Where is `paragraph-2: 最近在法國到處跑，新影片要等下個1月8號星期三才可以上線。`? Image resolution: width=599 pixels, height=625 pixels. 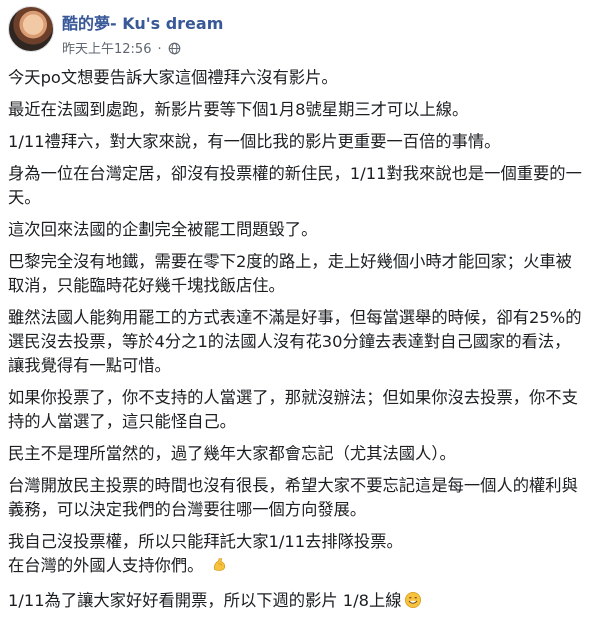
paragraph-2: 最近在法國到處跑，新影片要等下個1月8號星期三才可以上線。 is located at coordinates (238, 109).